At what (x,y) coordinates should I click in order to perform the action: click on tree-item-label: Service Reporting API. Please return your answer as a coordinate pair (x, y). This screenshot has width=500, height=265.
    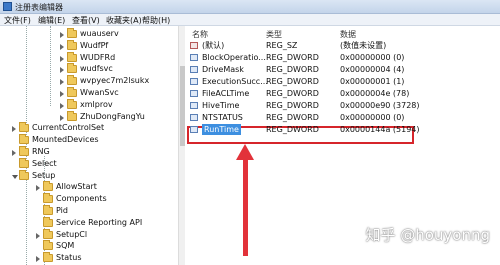
    Looking at the image, I should click on (99, 222).